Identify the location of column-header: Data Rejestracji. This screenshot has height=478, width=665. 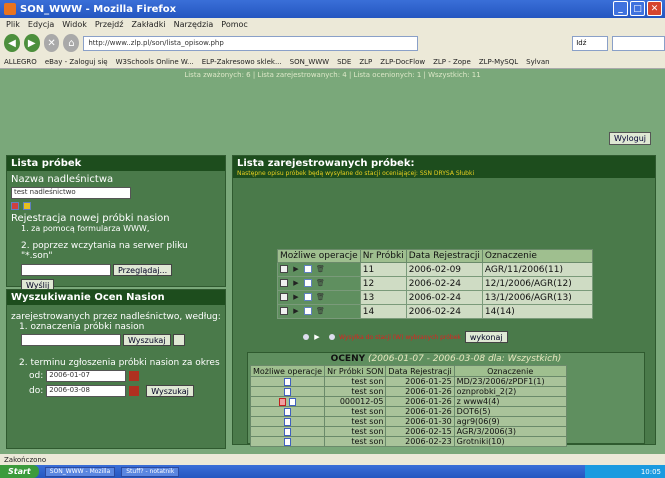
(444, 256).